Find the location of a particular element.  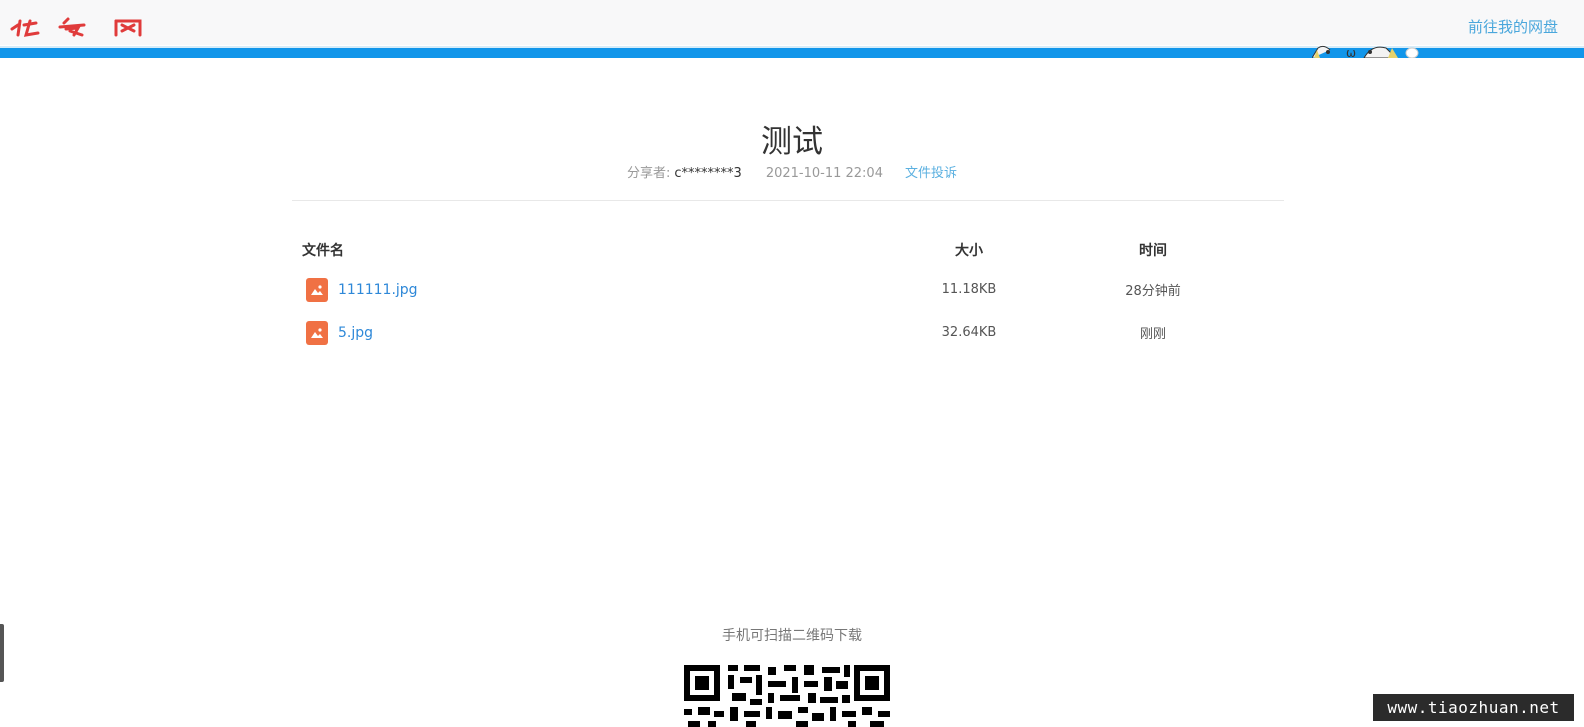

file-link: 5.jpg is located at coordinates (355, 333).